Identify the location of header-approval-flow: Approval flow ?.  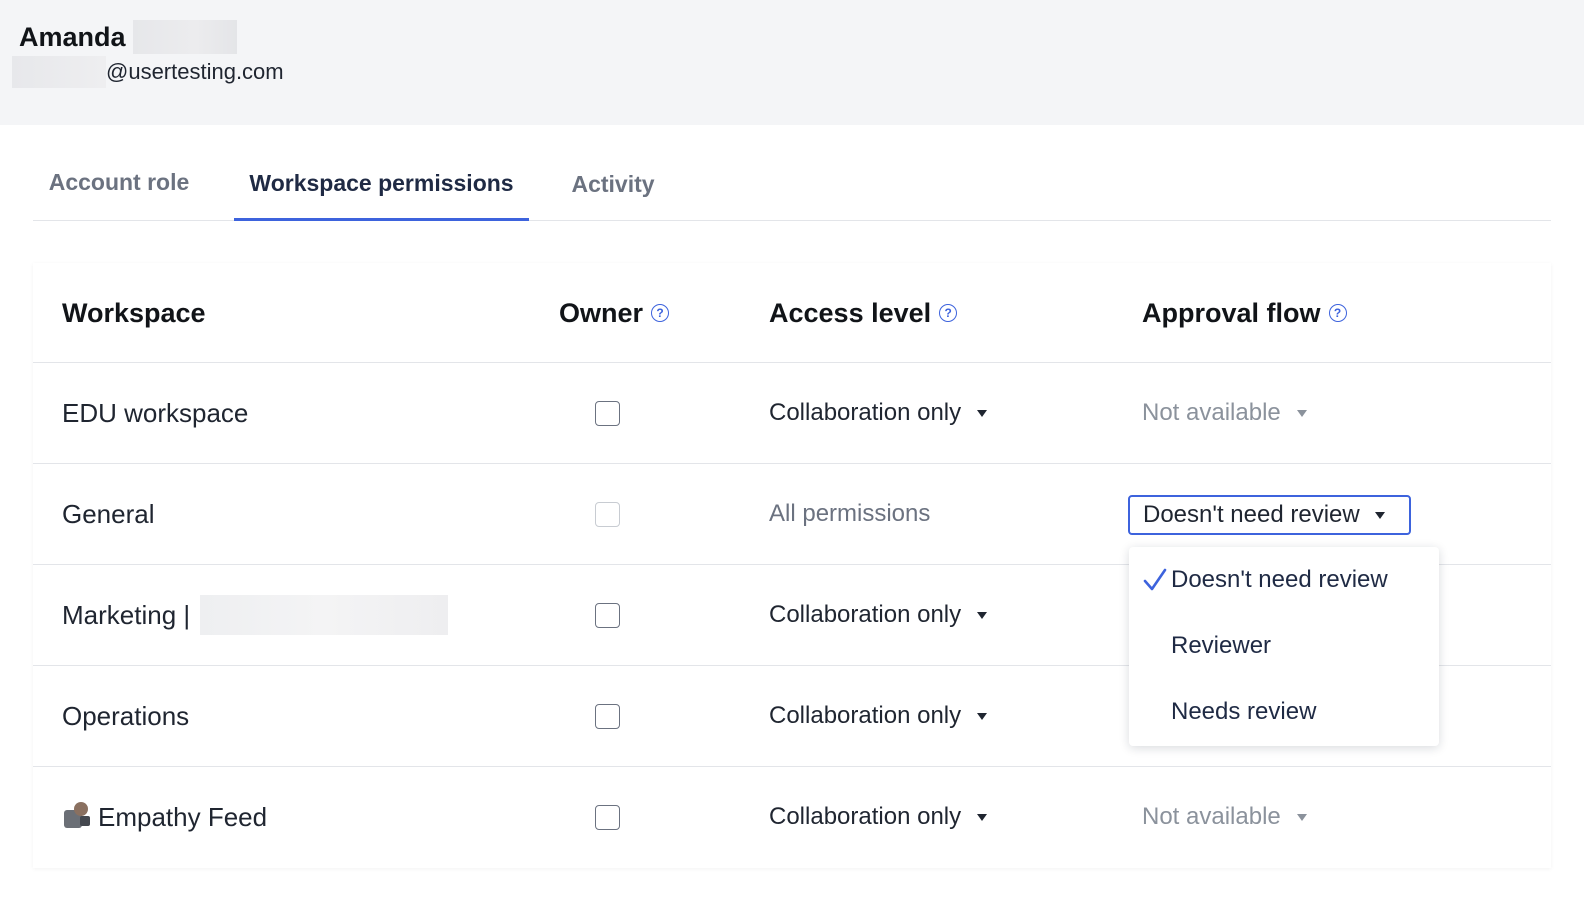
(1244, 313).